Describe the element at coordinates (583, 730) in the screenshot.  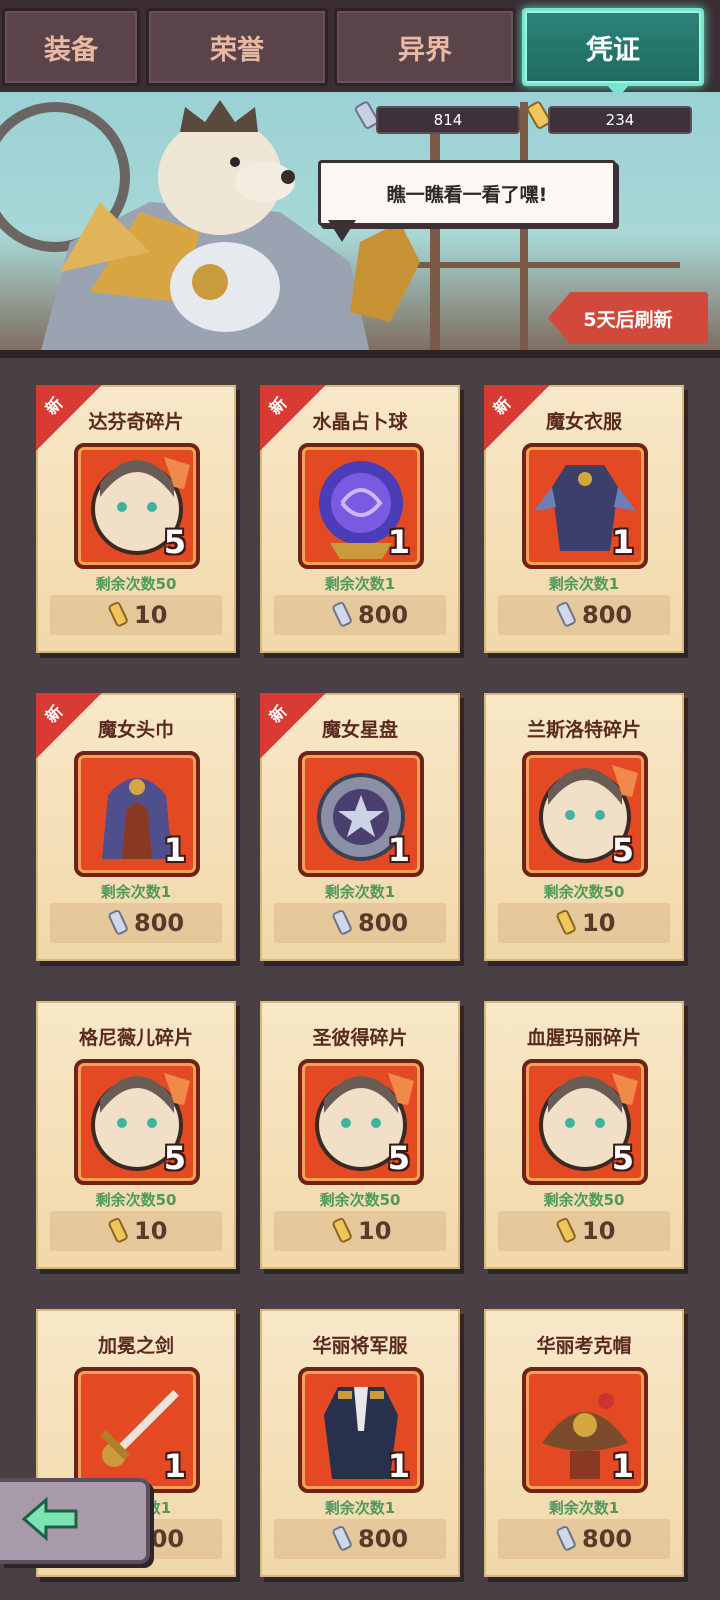
I see `item-name: 兰斯洛特碎片` at that location.